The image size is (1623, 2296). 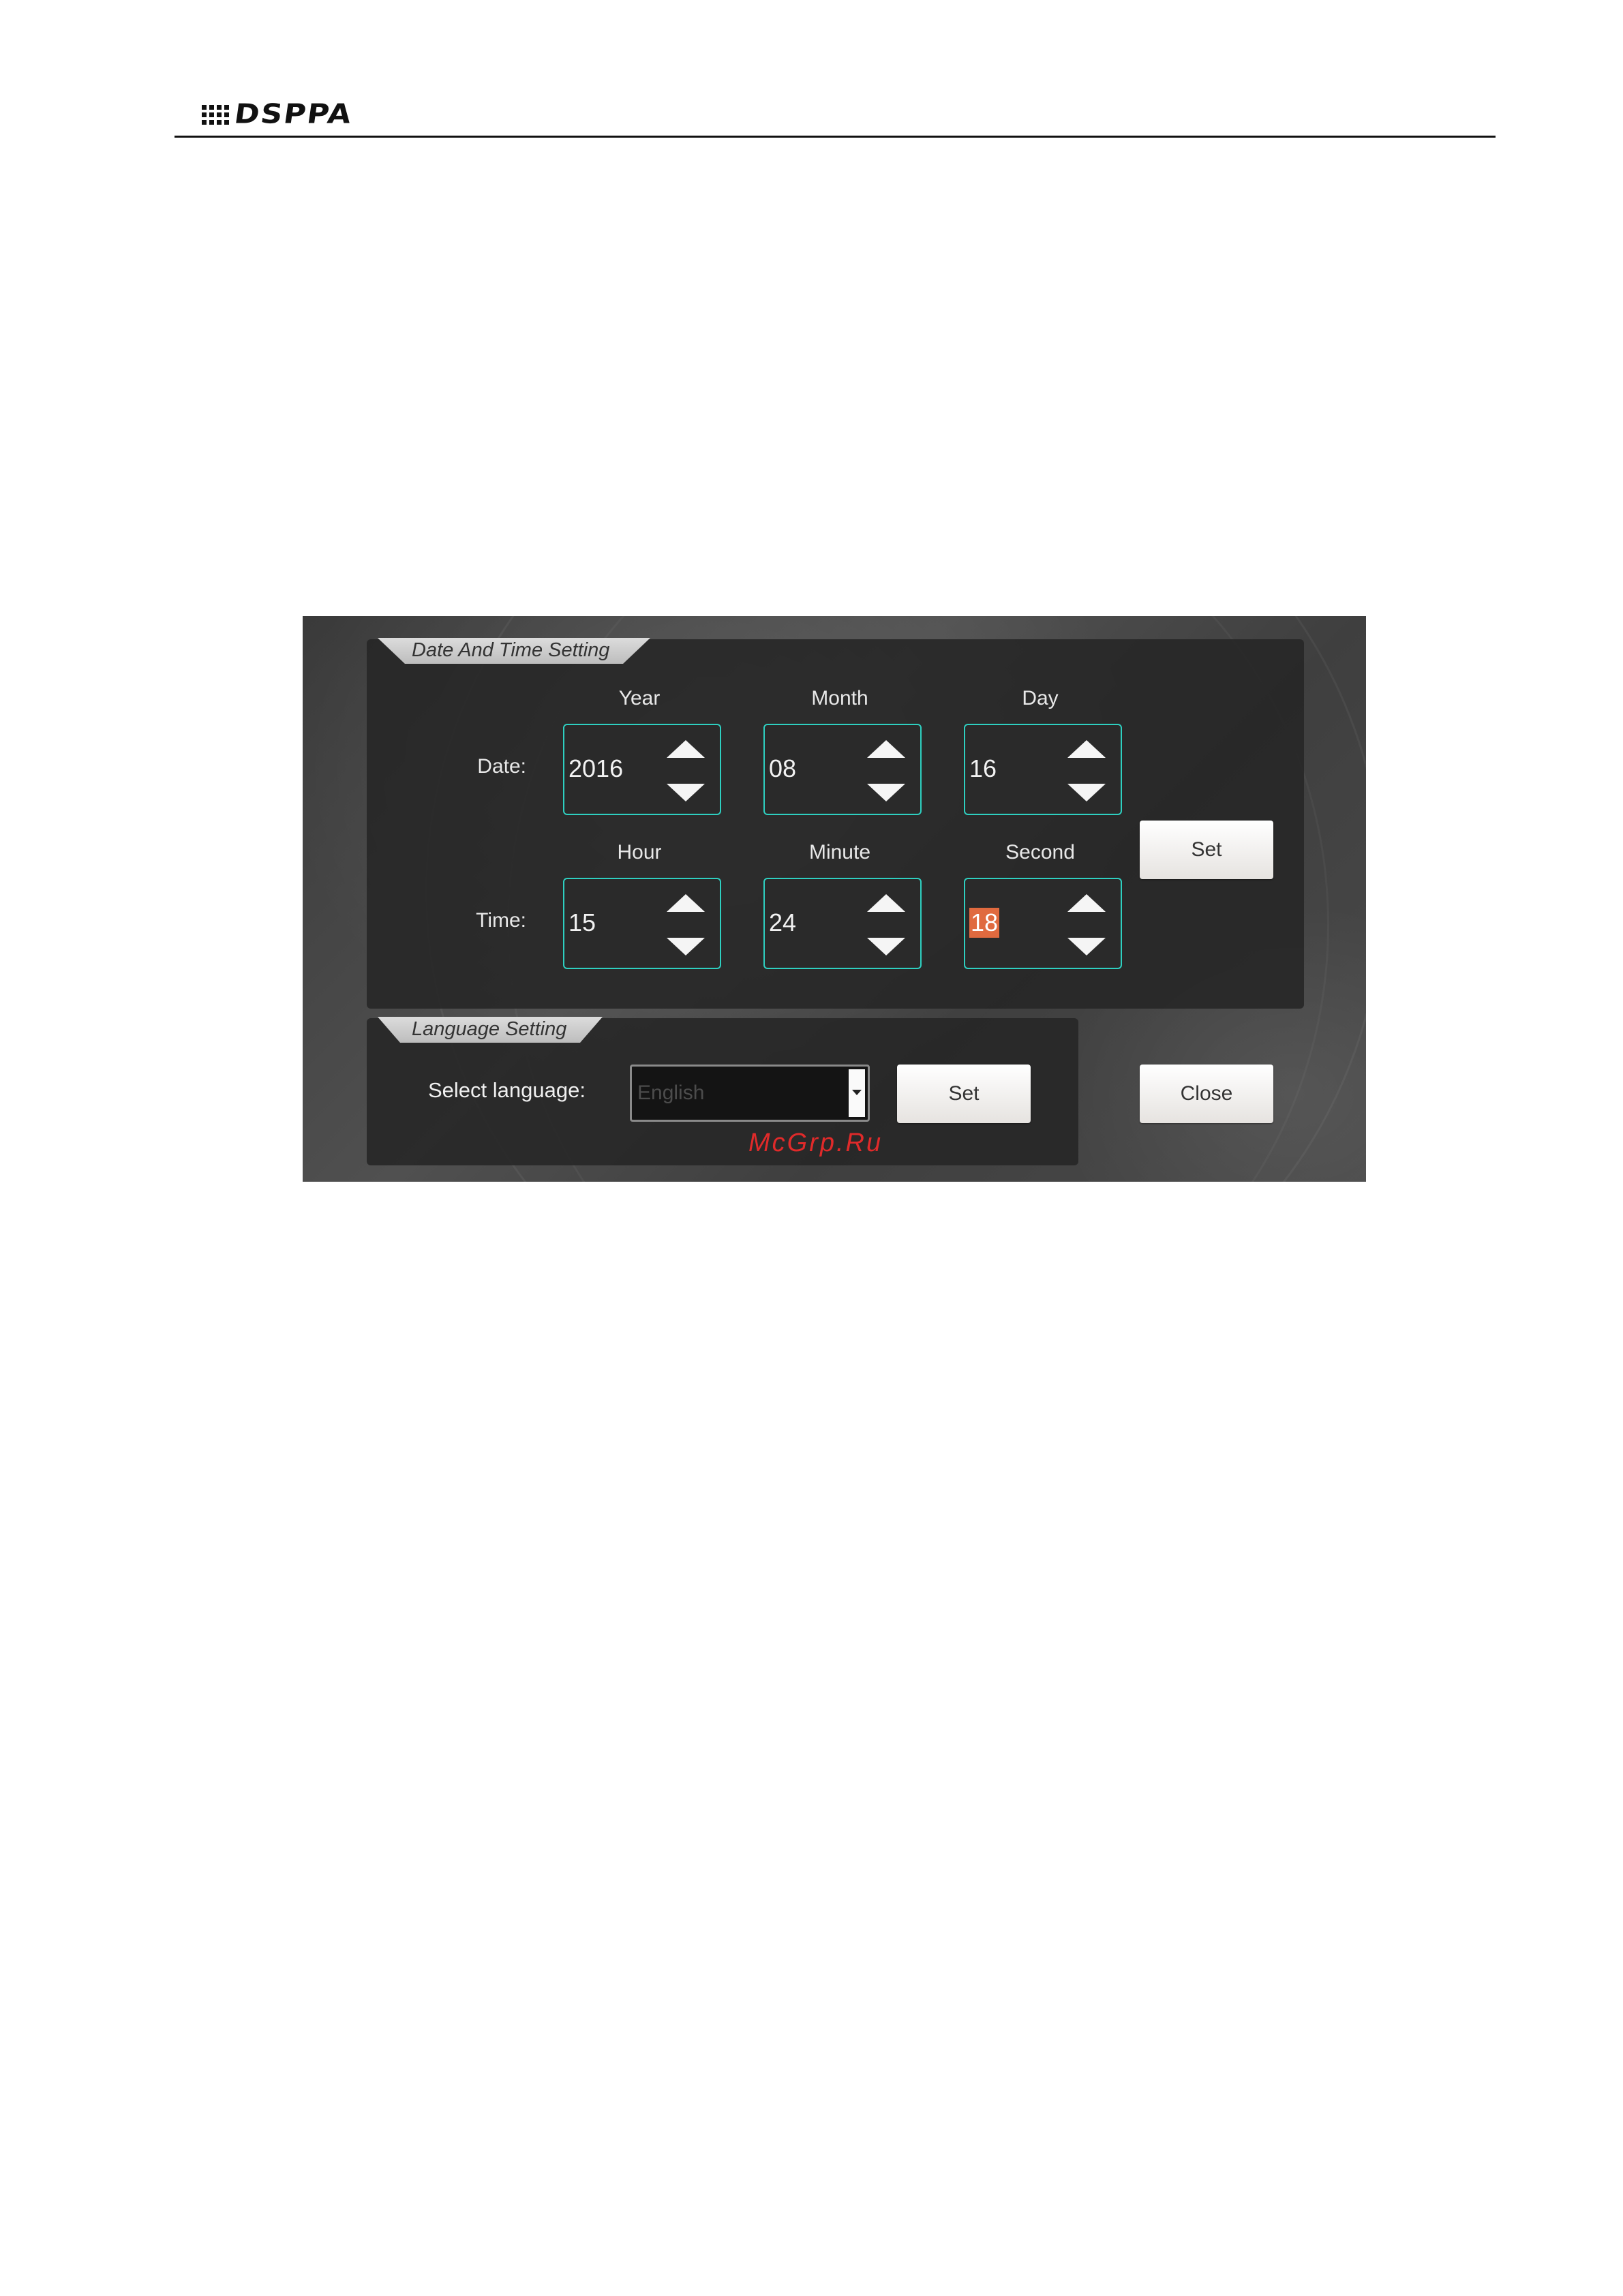 What do you see at coordinates (1206, 1094) in the screenshot?
I see `close-button: Close` at bounding box center [1206, 1094].